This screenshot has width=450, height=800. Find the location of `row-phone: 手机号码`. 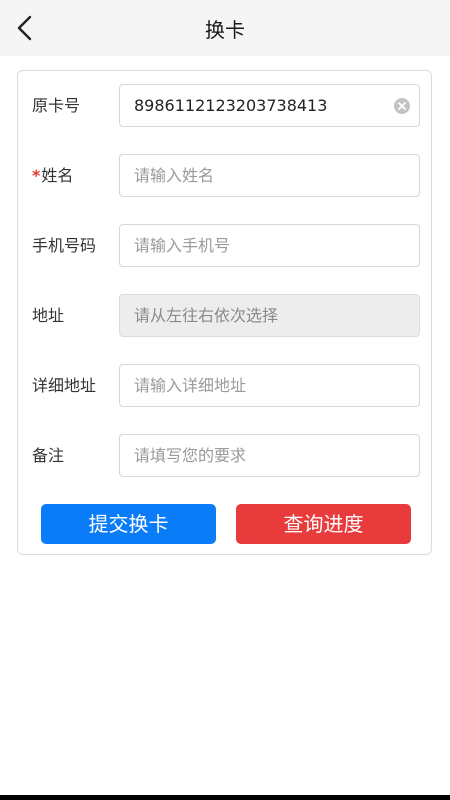

row-phone: 手机号码 is located at coordinates (225, 246).